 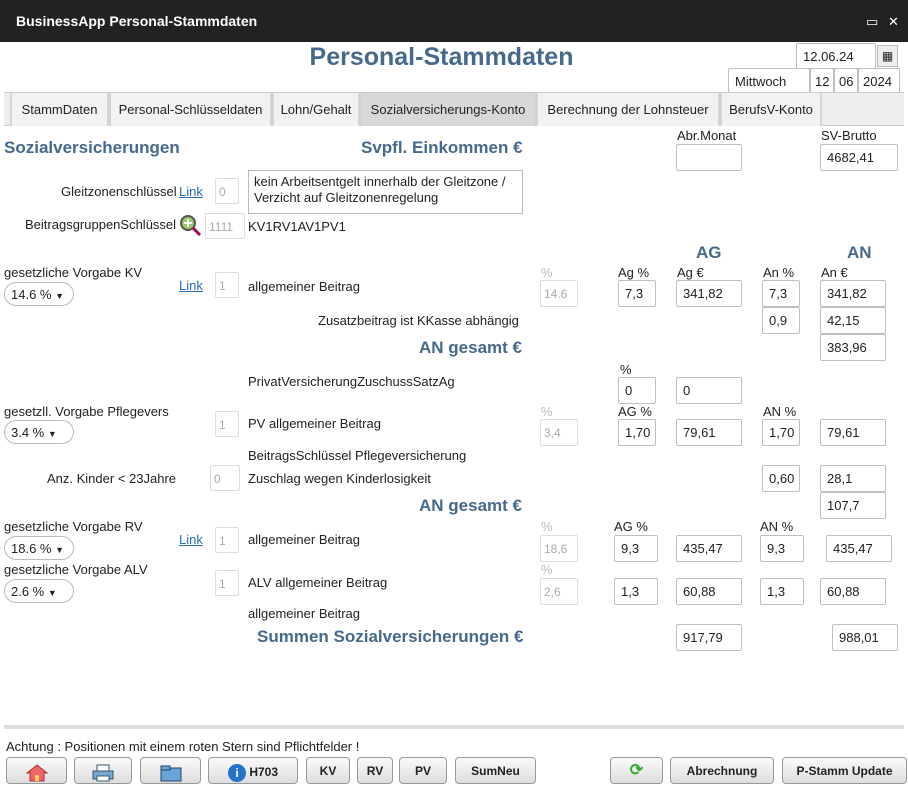 I want to click on kv-aneur-input: 341,82, so click(x=853, y=293).